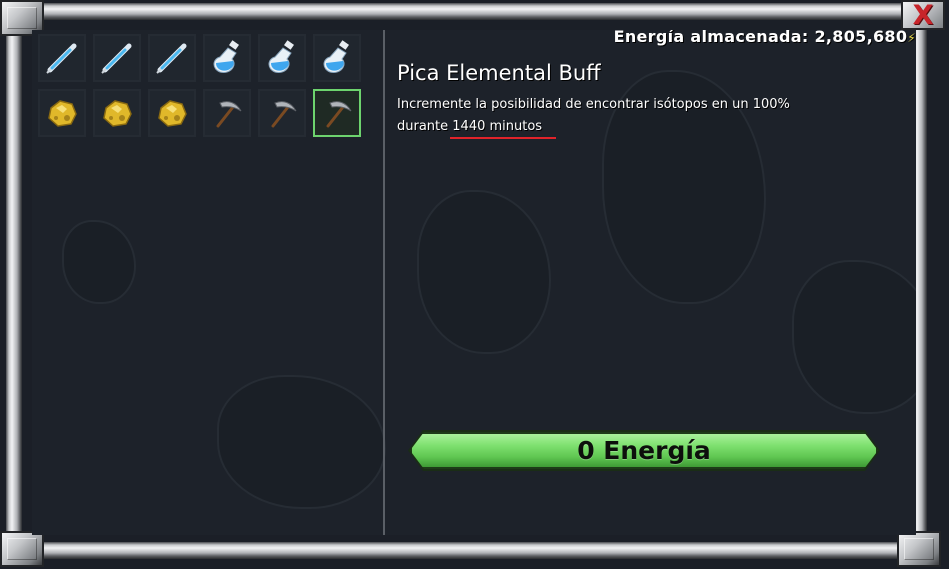 This screenshot has width=949, height=569. Describe the element at coordinates (14, 284) in the screenshot. I see `frame-left` at that location.